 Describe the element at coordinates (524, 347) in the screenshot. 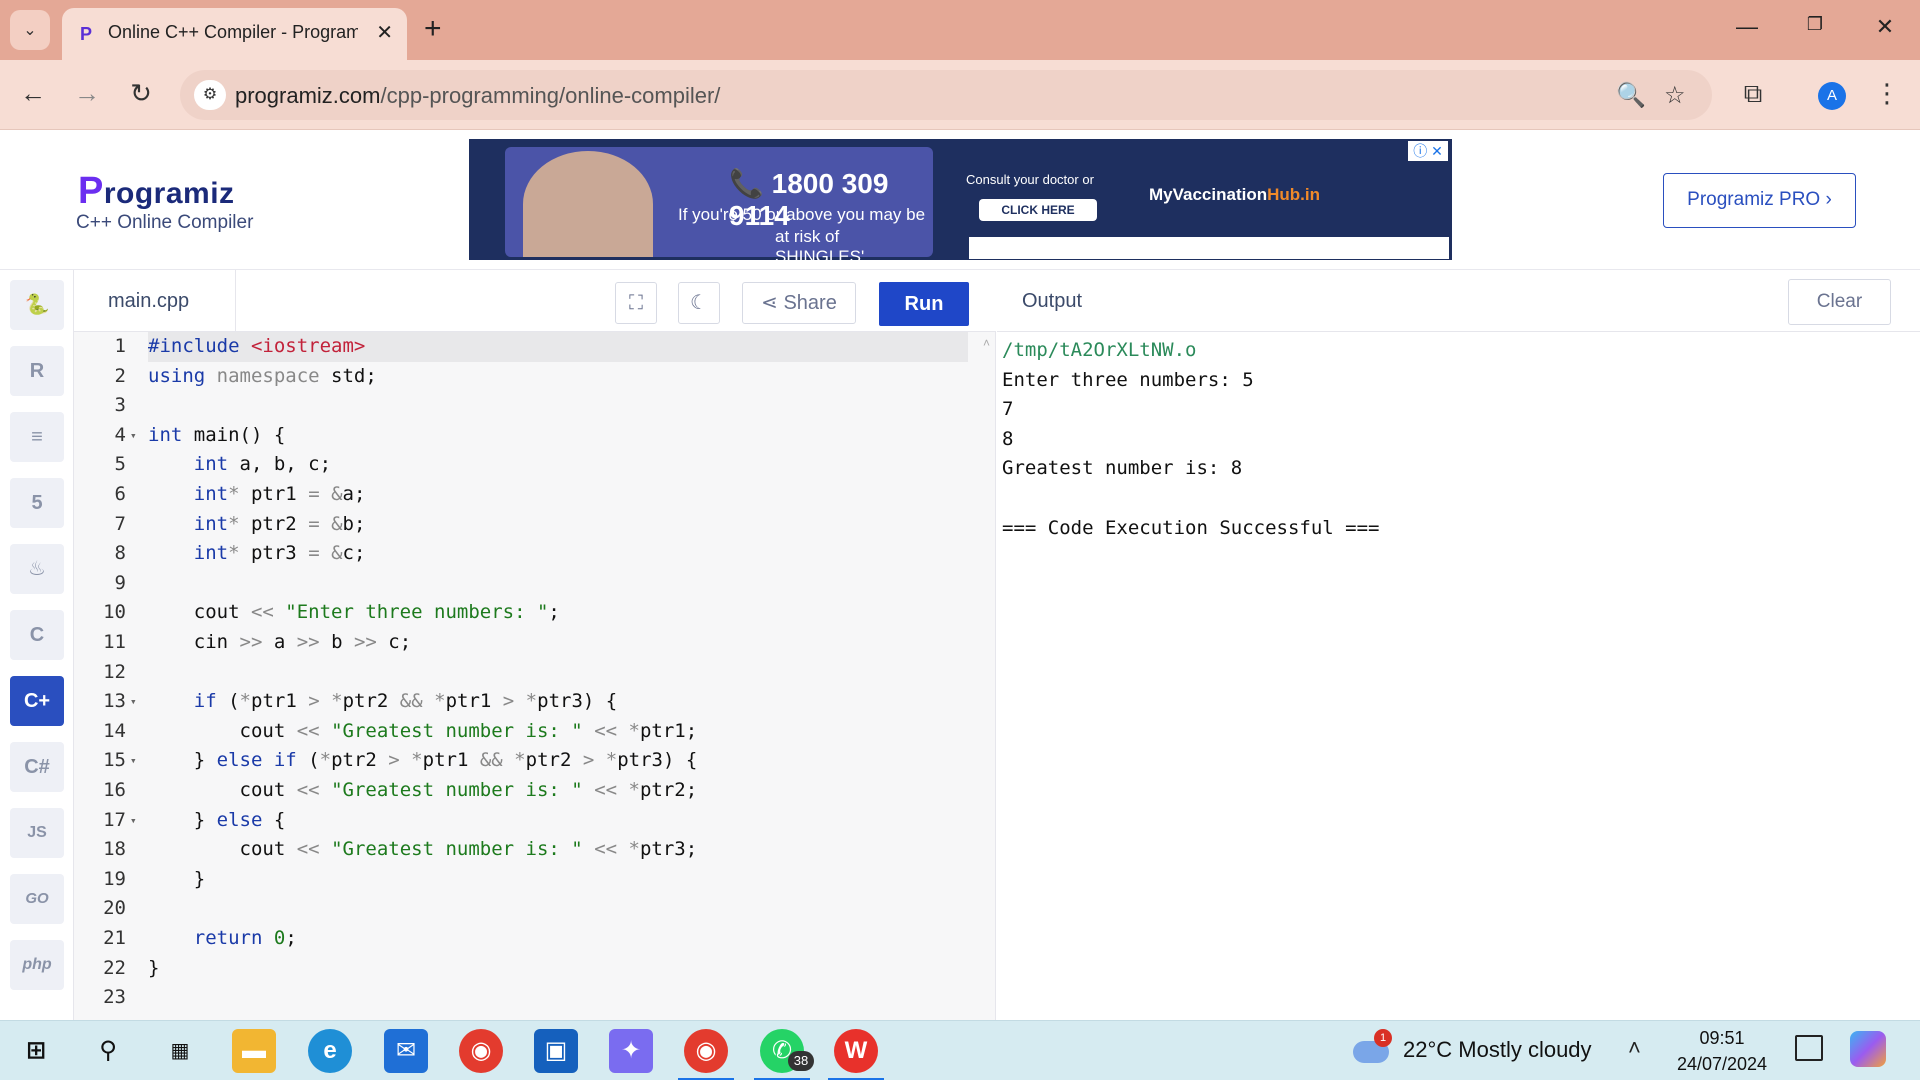

I see `code-line: 1 #include <iostream>` at that location.